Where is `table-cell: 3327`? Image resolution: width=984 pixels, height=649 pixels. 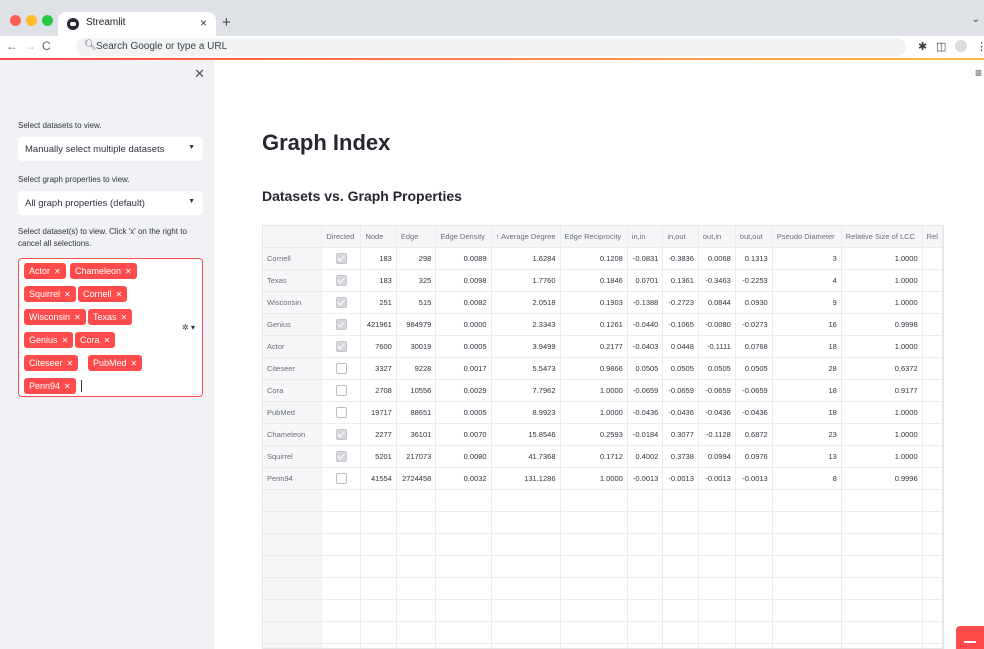
table-cell: 3327 is located at coordinates (378, 368).